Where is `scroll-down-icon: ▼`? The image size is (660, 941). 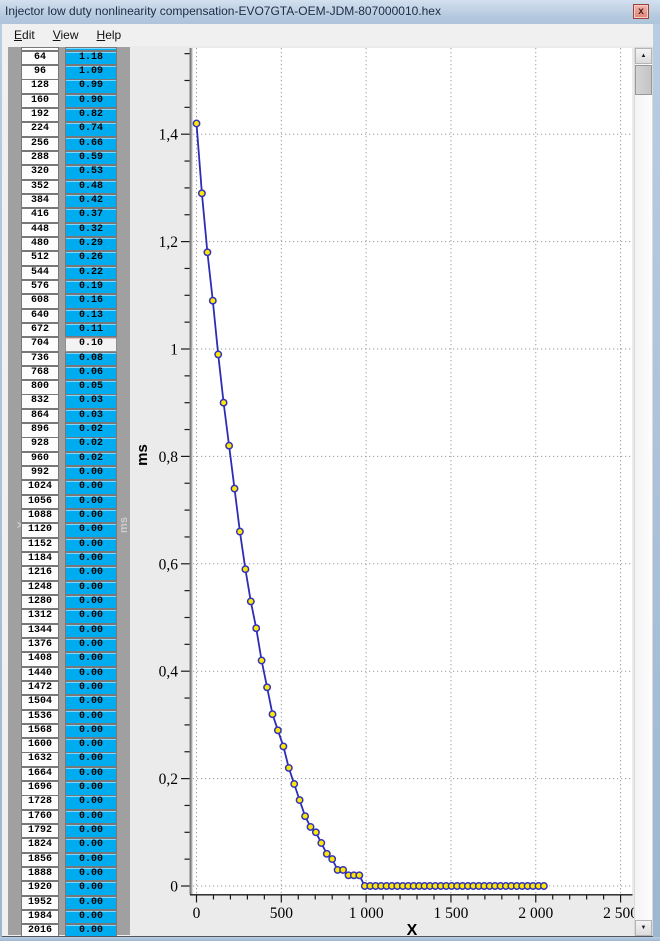
scroll-down-icon: ▼ is located at coordinates (643, 928).